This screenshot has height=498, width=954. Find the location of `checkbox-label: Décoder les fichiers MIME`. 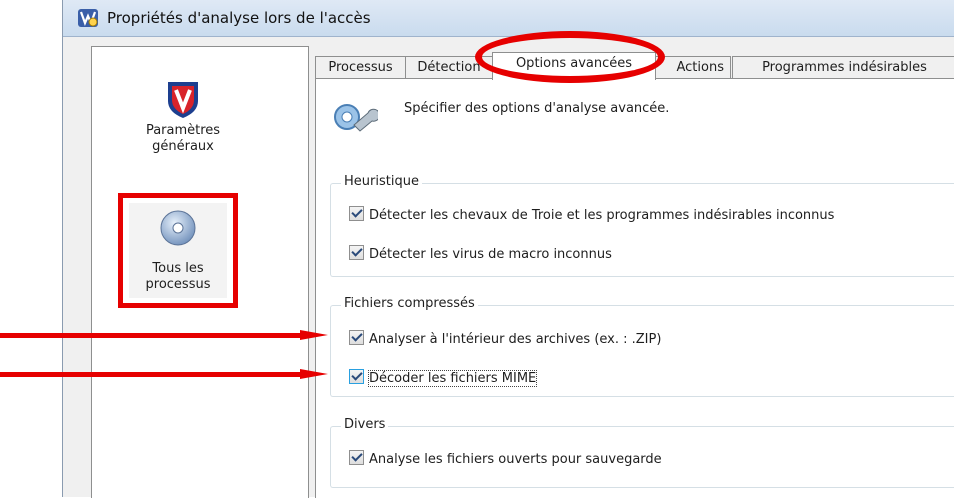

checkbox-label: Décoder les fichiers MIME is located at coordinates (452, 378).